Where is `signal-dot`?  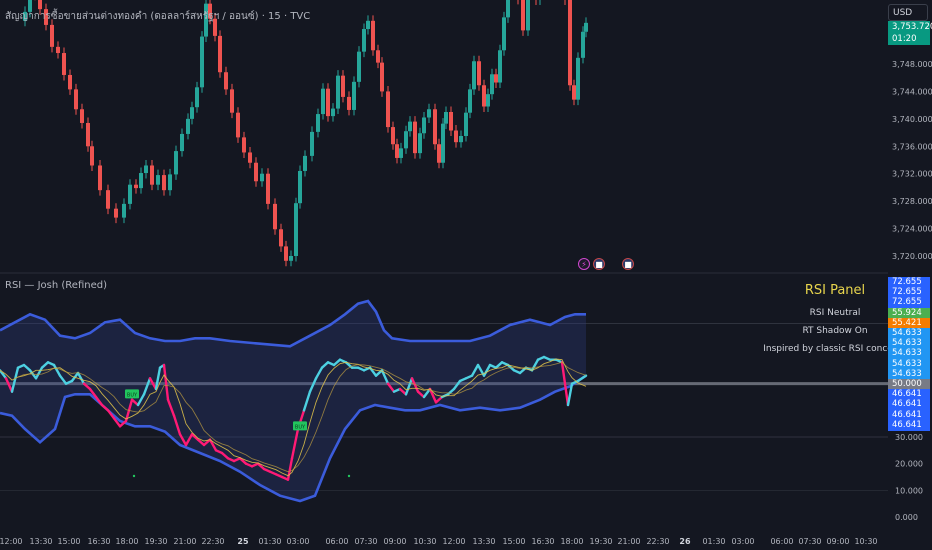 signal-dot is located at coordinates (349, 476).